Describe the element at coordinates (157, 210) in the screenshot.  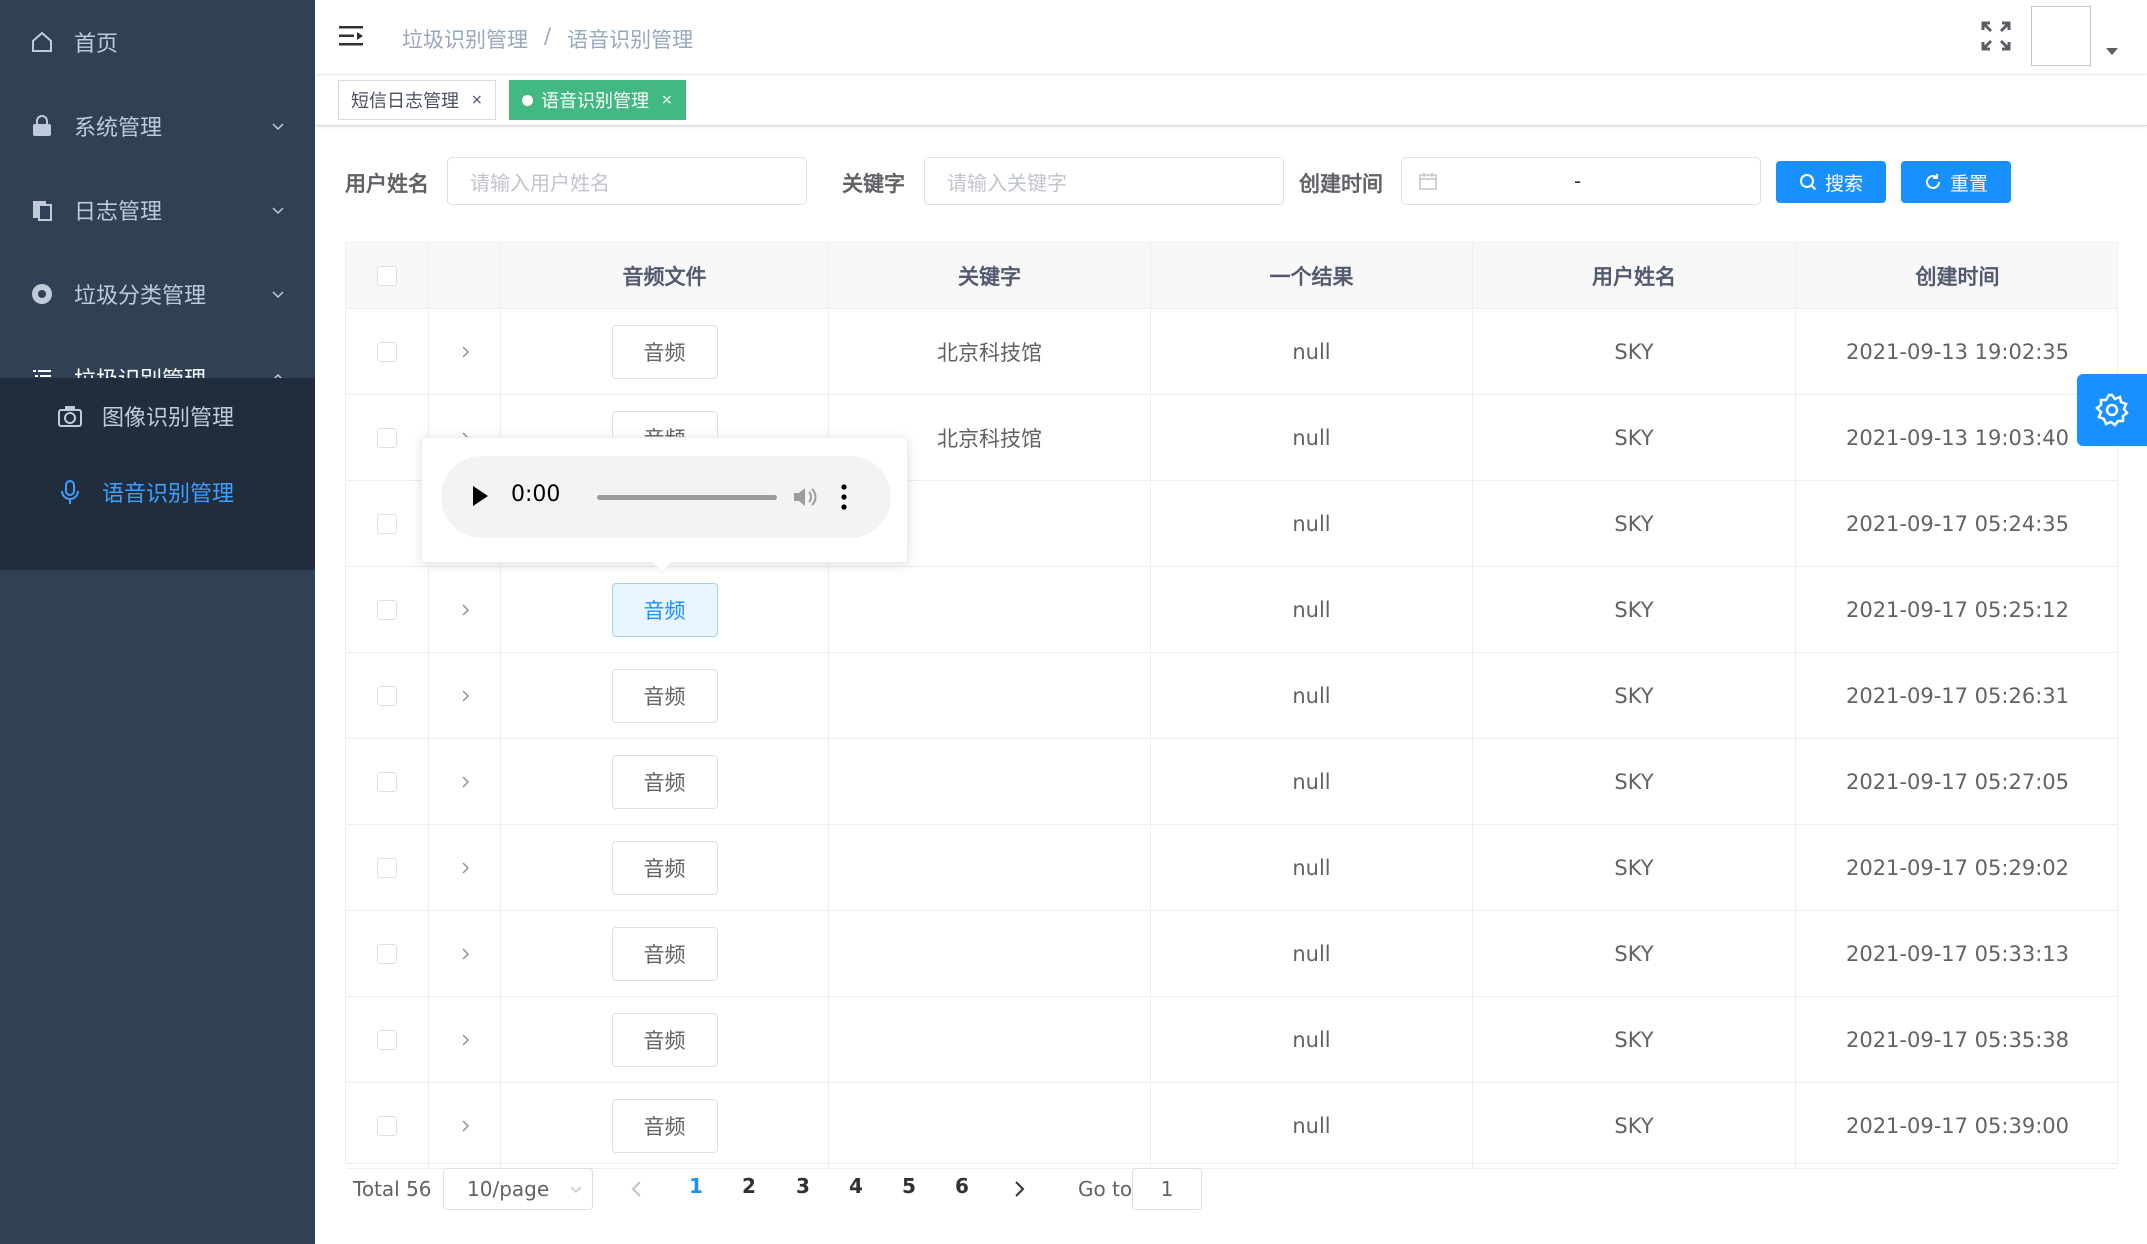
I see `sidebar-item-log: 日志管理` at that location.